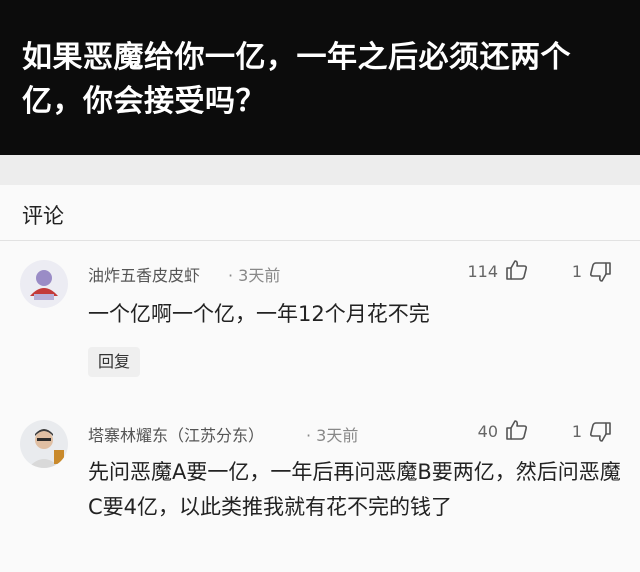 Image resolution: width=640 pixels, height=572 pixels. What do you see at coordinates (43, 216) in the screenshot?
I see `comments-header: 评论` at bounding box center [43, 216].